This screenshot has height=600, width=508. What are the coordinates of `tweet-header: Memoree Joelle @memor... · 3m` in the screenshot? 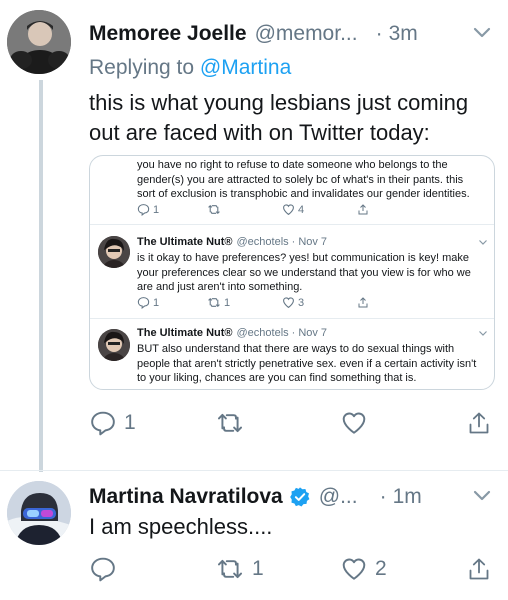 It's located at (294, 34).